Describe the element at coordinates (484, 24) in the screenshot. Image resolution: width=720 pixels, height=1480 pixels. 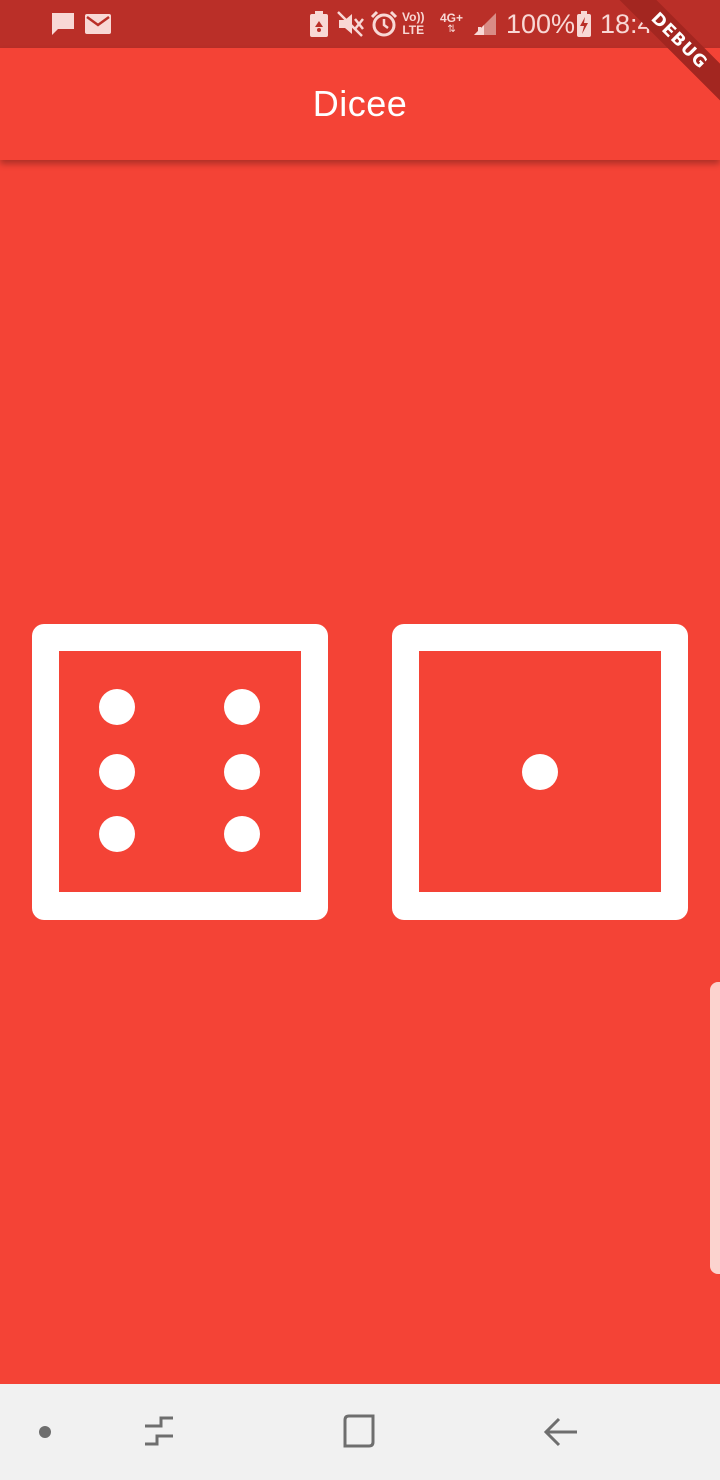
I see `signal-icon` at that location.